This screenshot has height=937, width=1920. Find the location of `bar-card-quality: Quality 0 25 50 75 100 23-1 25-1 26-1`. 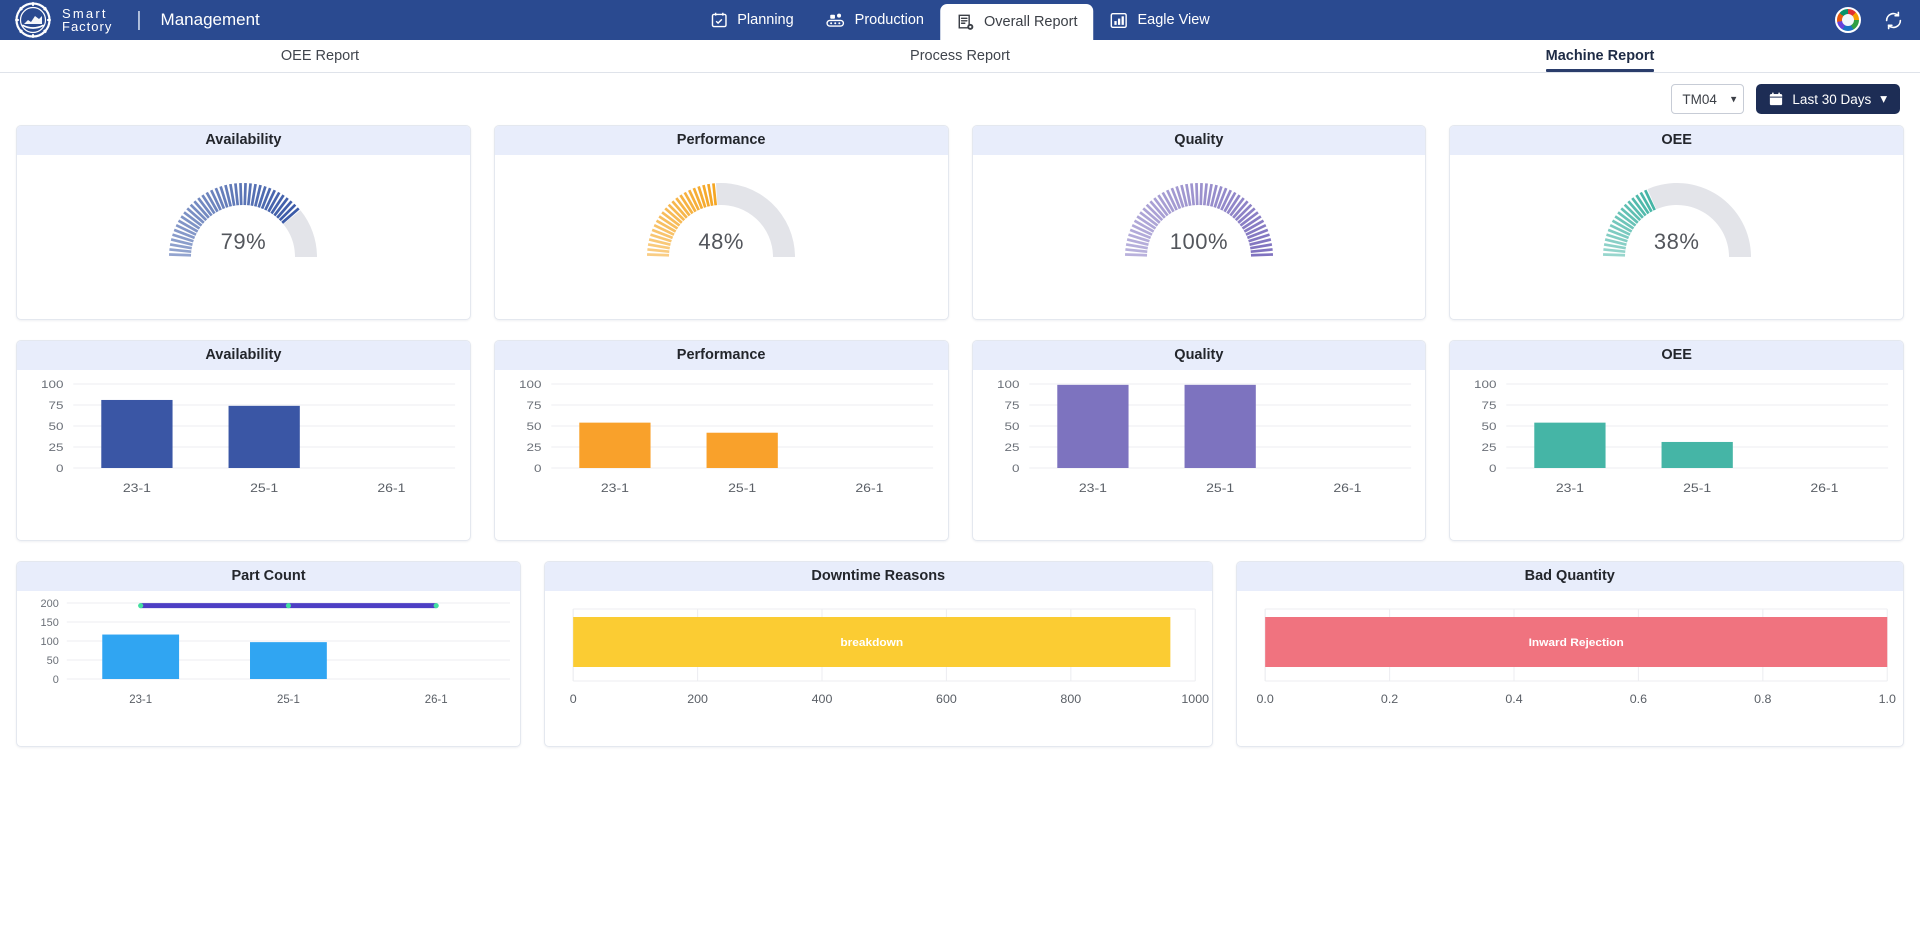

bar-card-quality: Quality 0 25 50 75 100 23-1 25-1 26-1 is located at coordinates (1199, 440).